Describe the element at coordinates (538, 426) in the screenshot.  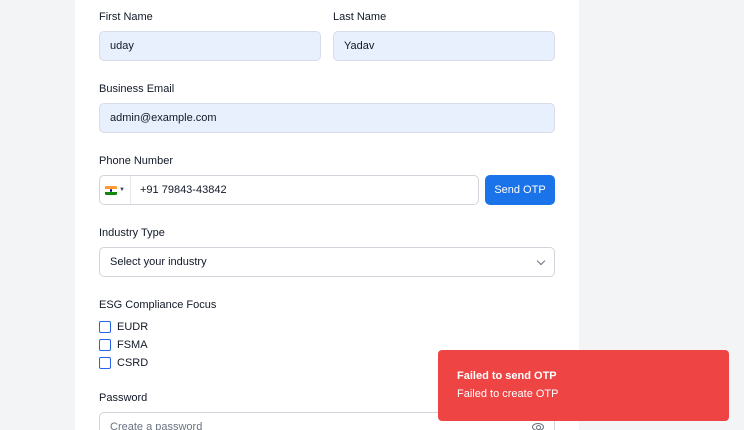
I see `eye-icon` at that location.